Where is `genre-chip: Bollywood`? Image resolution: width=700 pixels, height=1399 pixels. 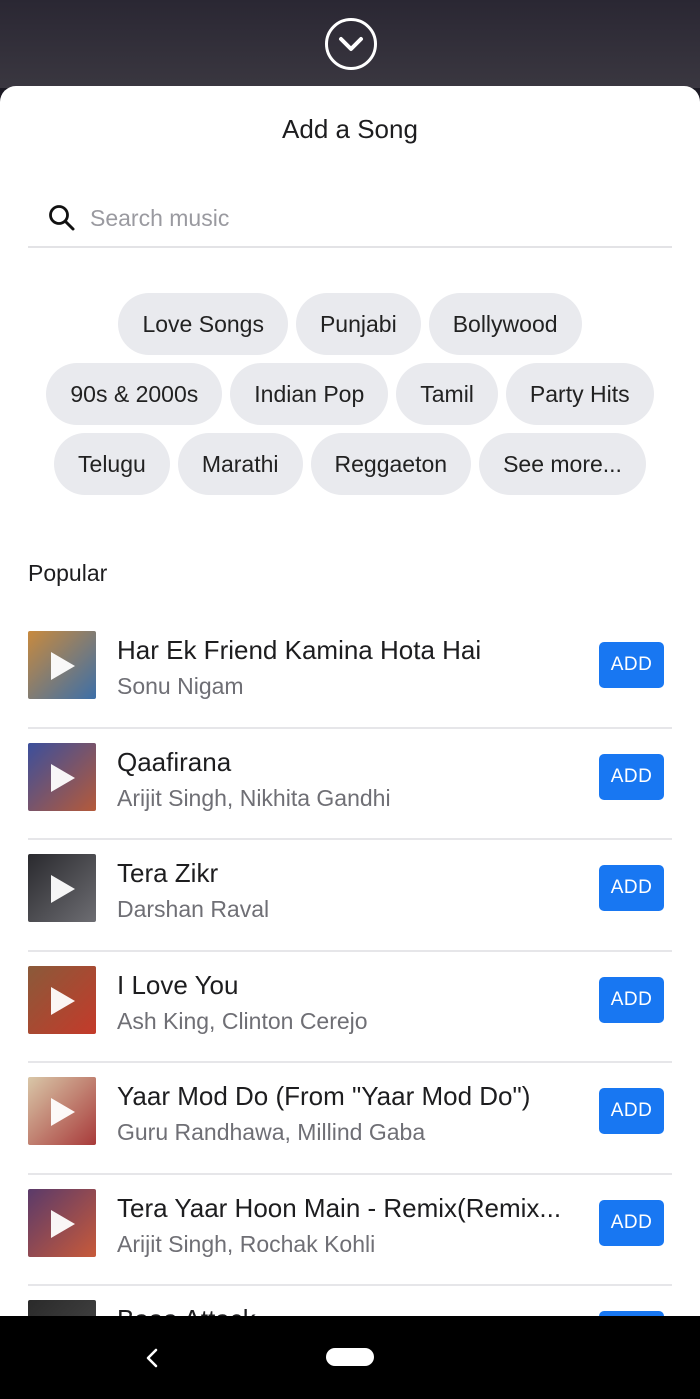 genre-chip: Bollywood is located at coordinates (505, 324).